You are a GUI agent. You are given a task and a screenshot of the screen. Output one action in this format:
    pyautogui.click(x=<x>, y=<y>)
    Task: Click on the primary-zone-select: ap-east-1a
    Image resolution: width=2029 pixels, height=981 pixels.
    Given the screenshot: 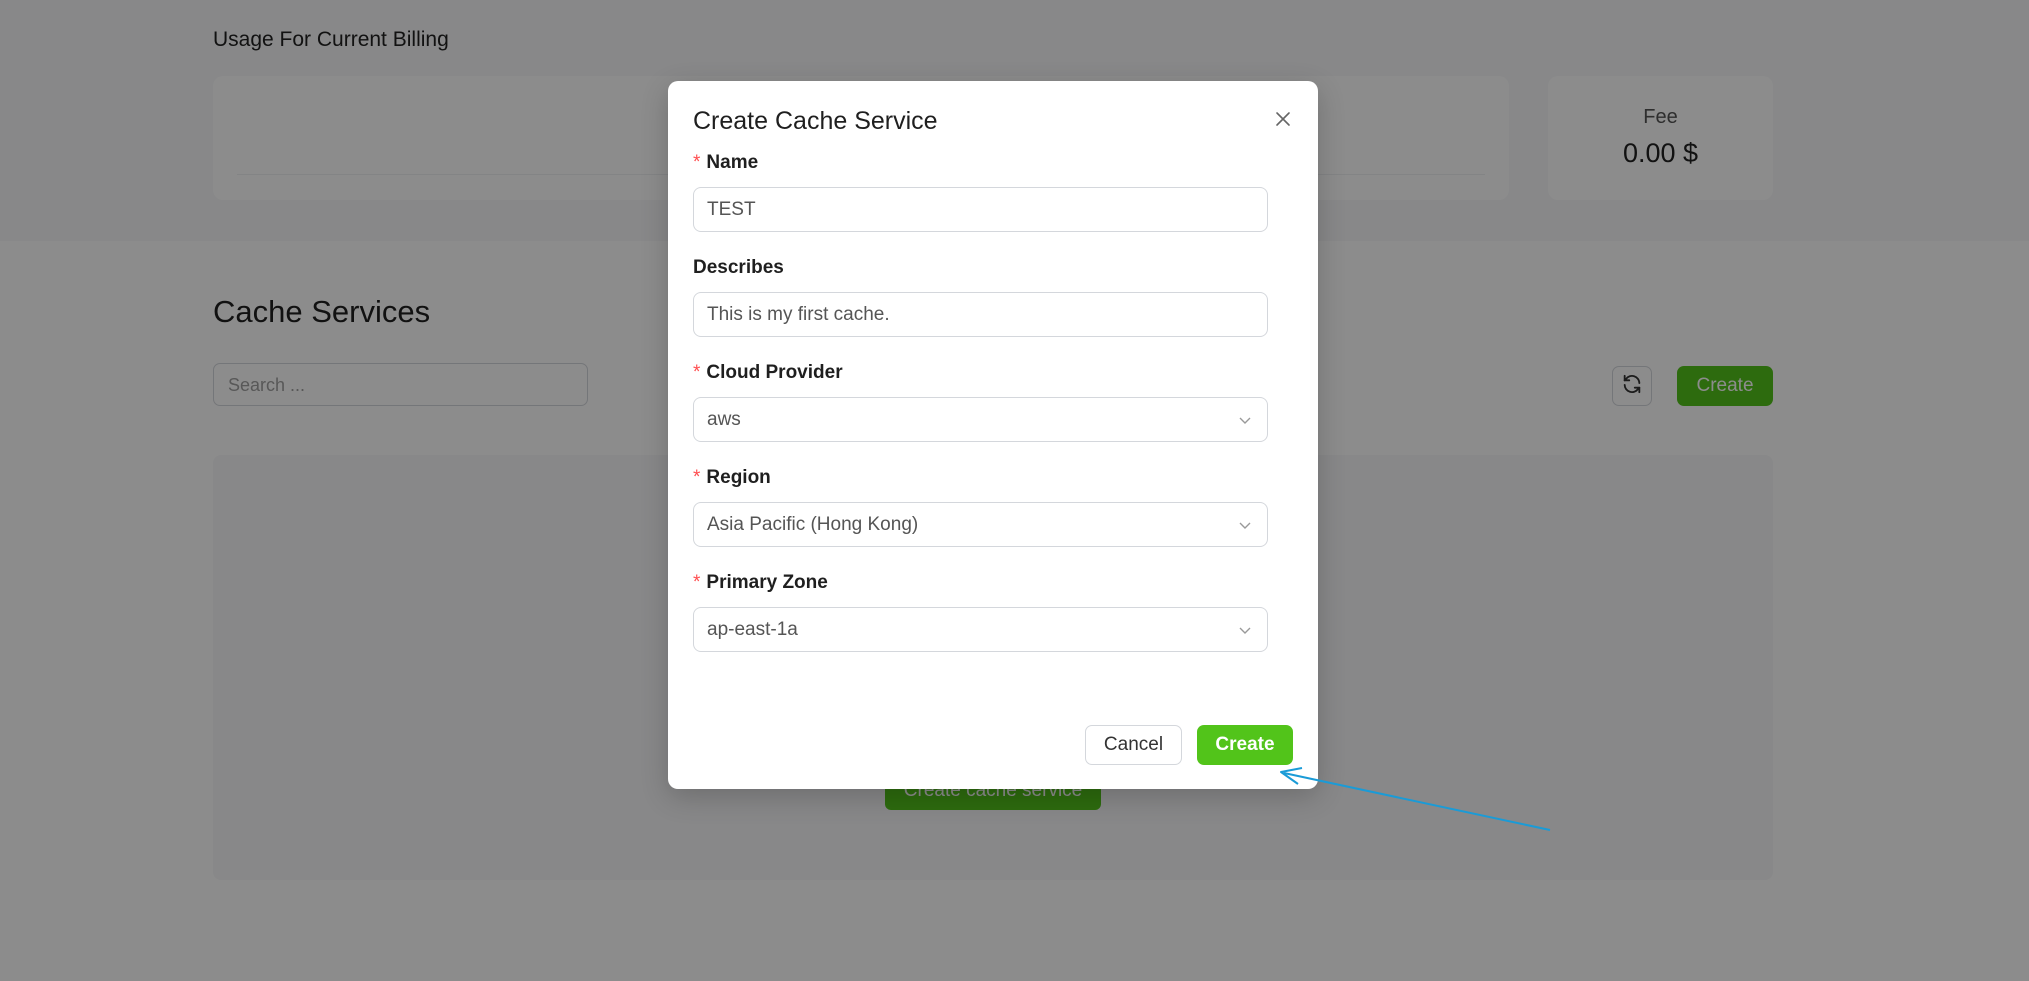 What is the action you would take?
    pyautogui.click(x=980, y=629)
    